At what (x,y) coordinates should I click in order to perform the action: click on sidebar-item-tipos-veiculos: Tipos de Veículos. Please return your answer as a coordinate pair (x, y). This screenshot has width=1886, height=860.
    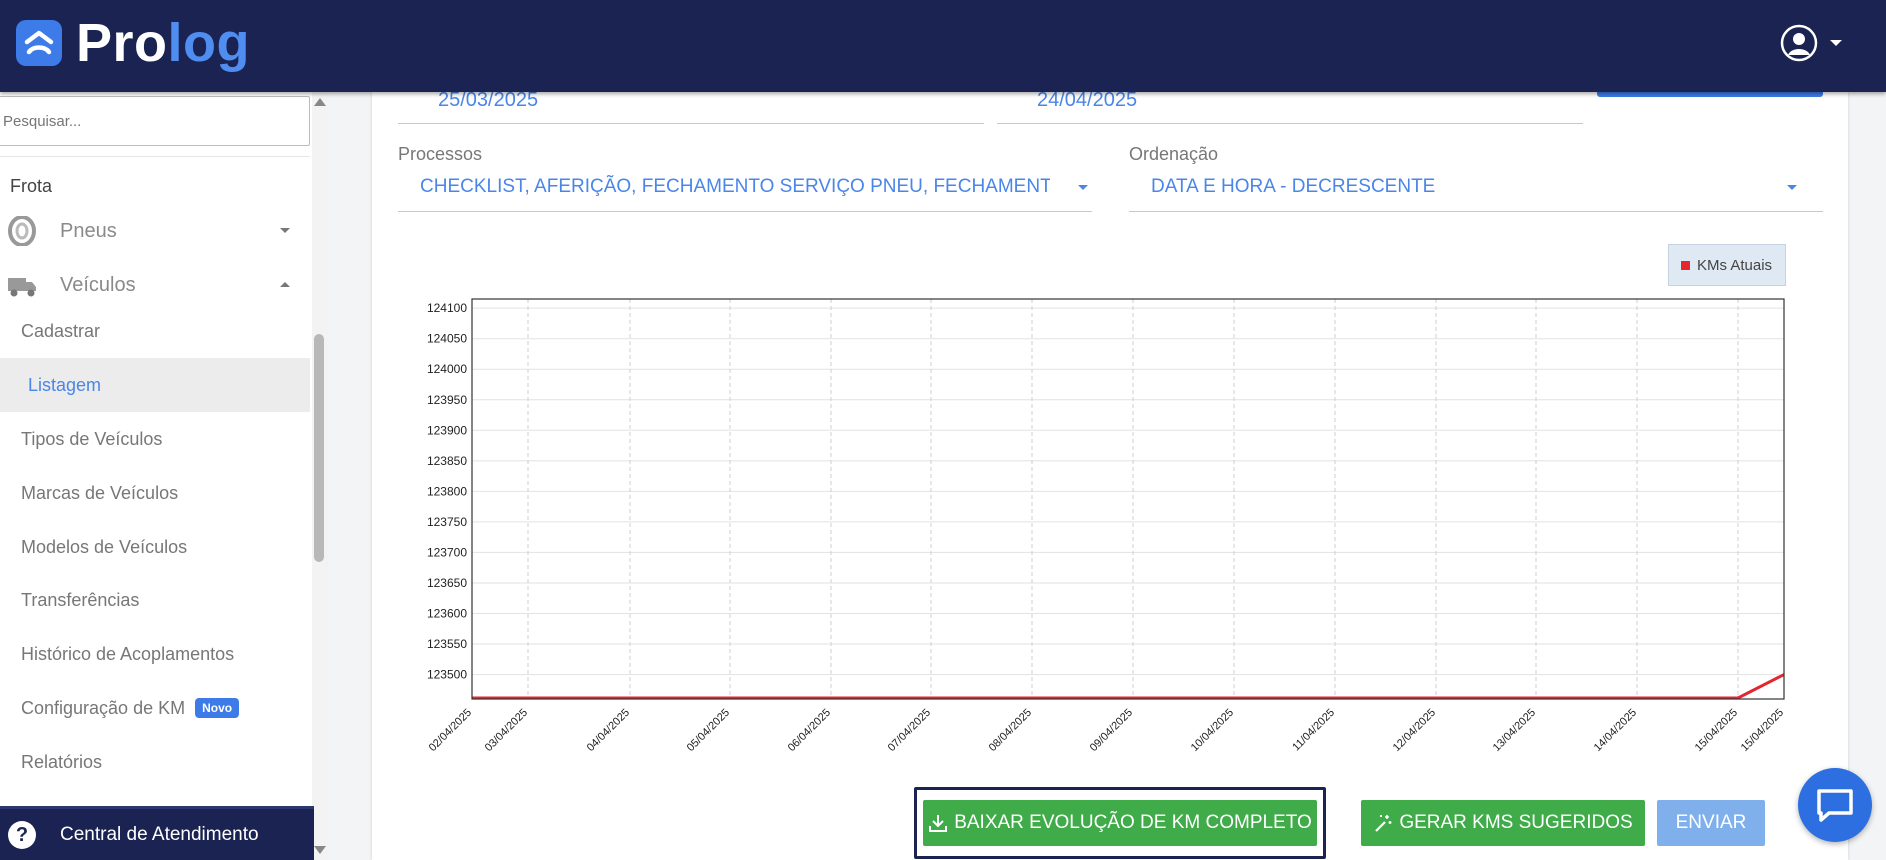
    Looking at the image, I should click on (155, 439).